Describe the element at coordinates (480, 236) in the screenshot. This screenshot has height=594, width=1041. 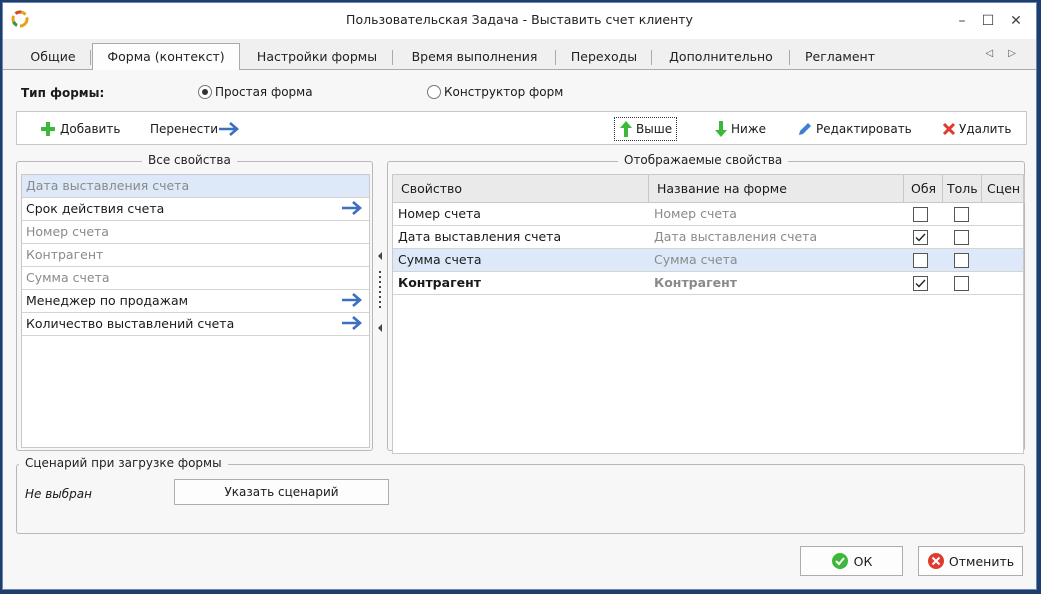
I see `cell-property: Дата выставления счета` at that location.